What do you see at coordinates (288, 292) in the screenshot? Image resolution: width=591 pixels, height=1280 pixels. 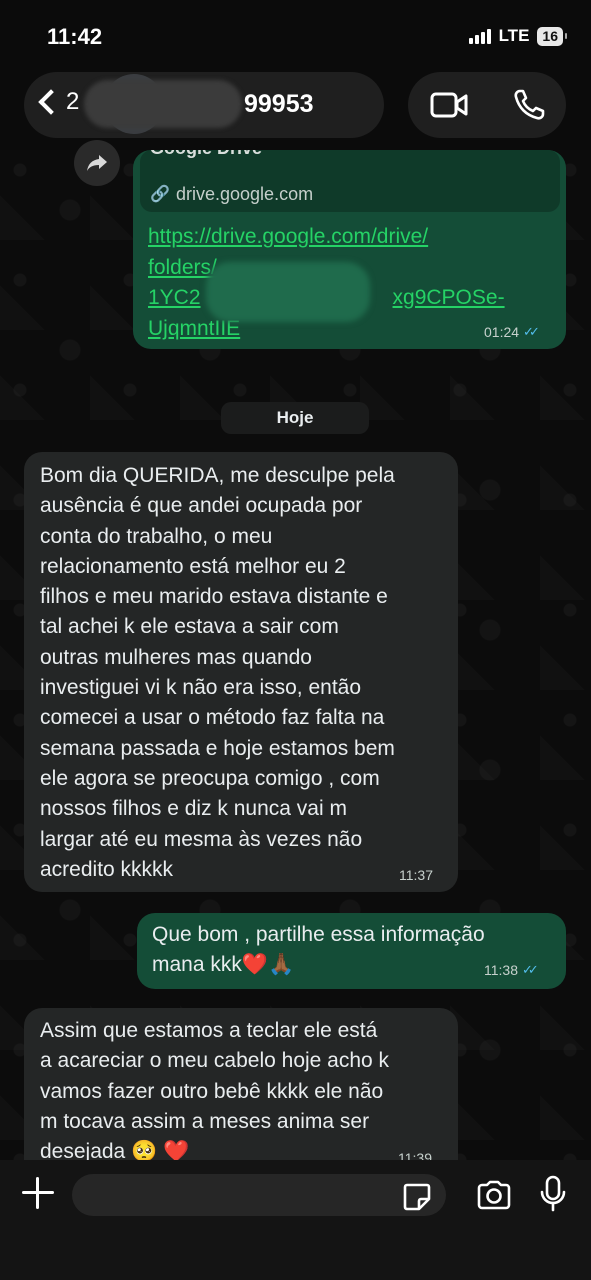 I see `redacted-link-blur` at bounding box center [288, 292].